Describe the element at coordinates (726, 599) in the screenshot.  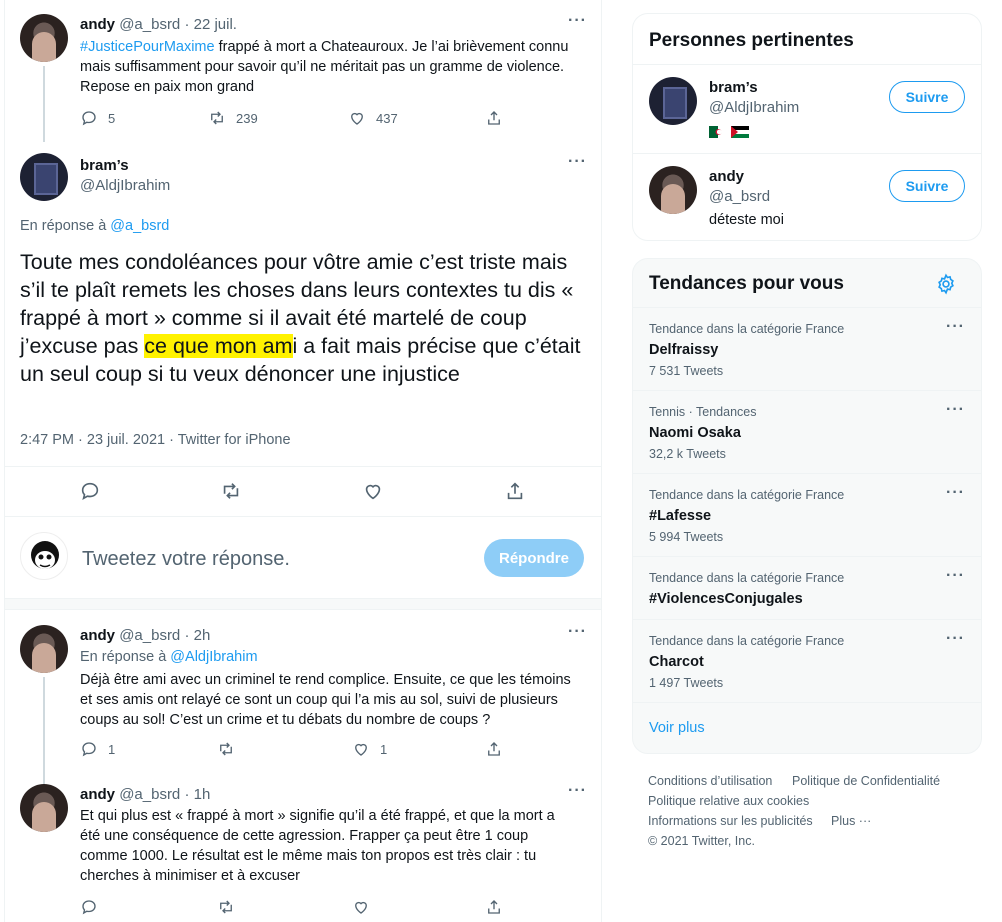
I see `trend-name: #ViolencesConjugales` at that location.